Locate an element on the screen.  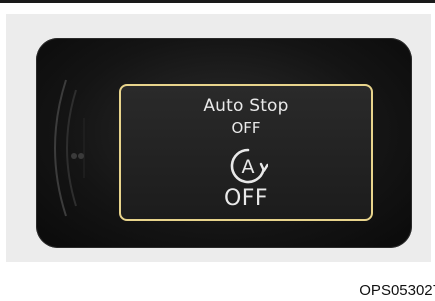
cluster-bezel-decoration is located at coordinates (69, 148).